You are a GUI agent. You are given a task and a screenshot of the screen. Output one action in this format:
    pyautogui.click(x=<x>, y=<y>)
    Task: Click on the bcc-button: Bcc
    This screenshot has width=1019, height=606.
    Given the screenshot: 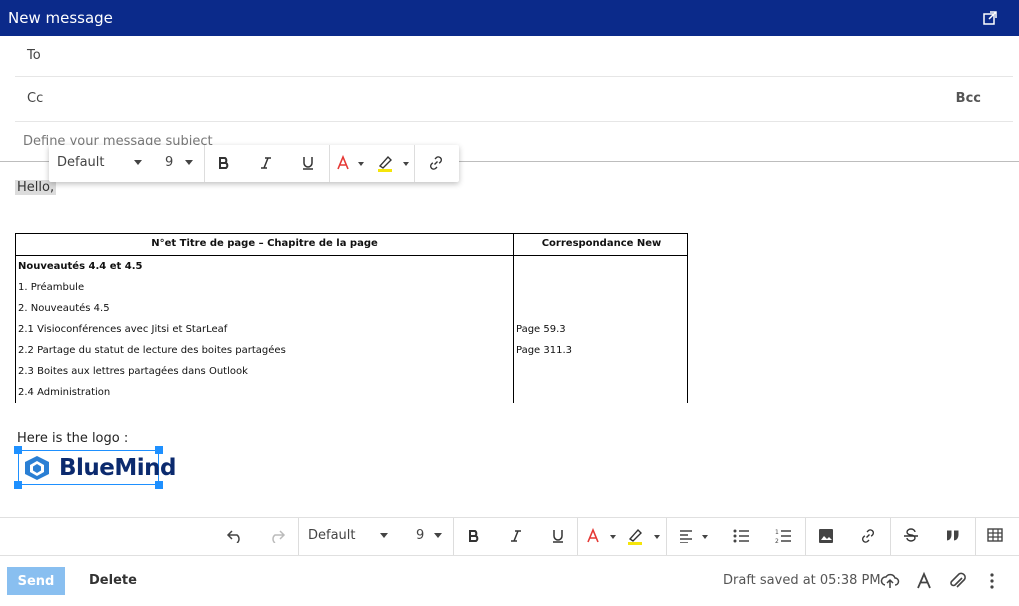 What is the action you would take?
    pyautogui.click(x=968, y=98)
    